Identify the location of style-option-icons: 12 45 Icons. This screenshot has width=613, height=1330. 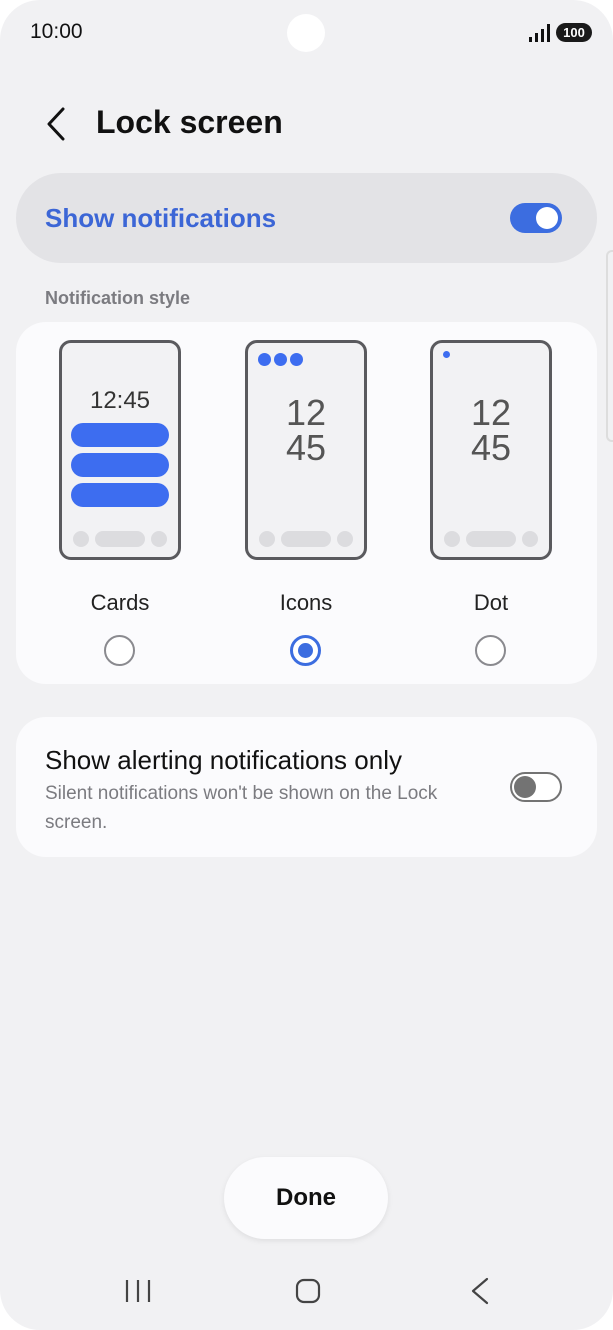
(307, 510).